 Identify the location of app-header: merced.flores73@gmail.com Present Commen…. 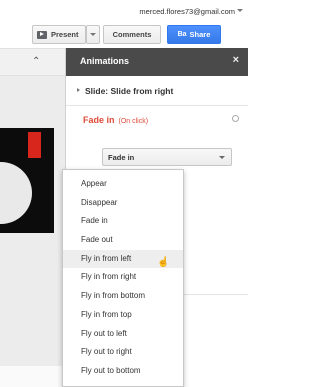
(123, 24).